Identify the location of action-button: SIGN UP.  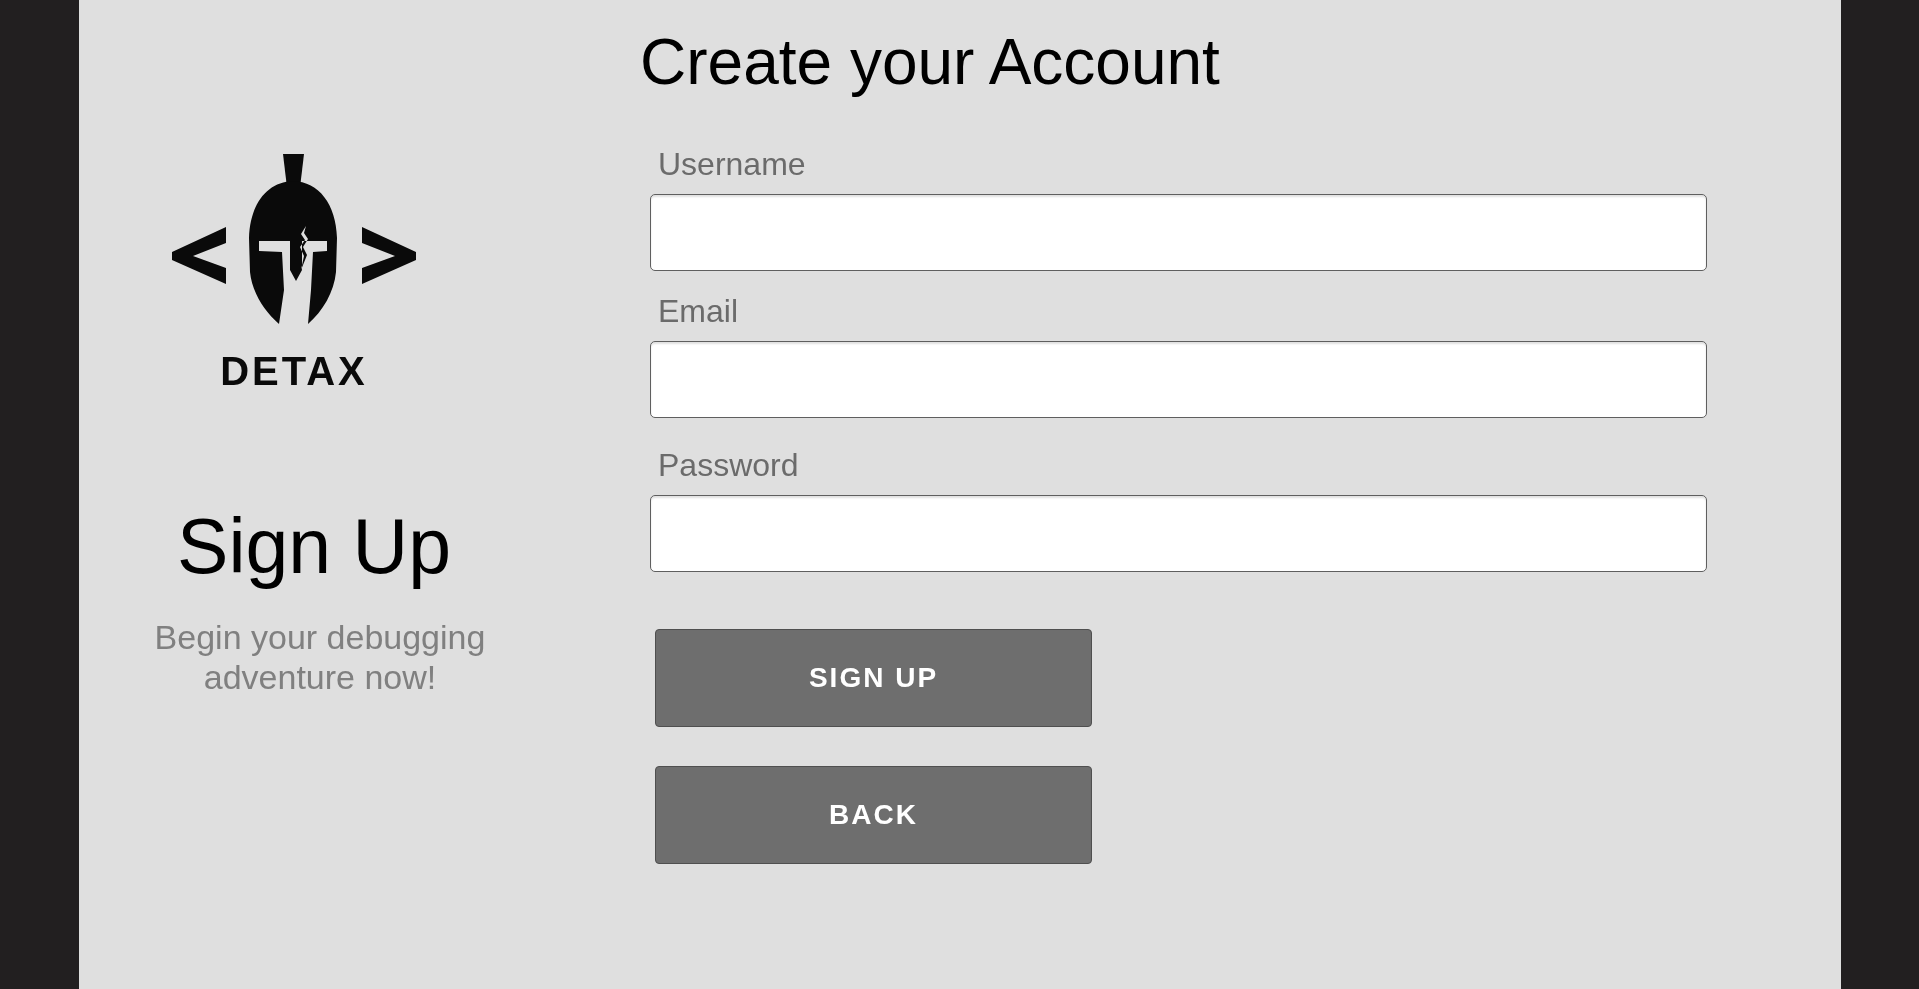
(873, 677).